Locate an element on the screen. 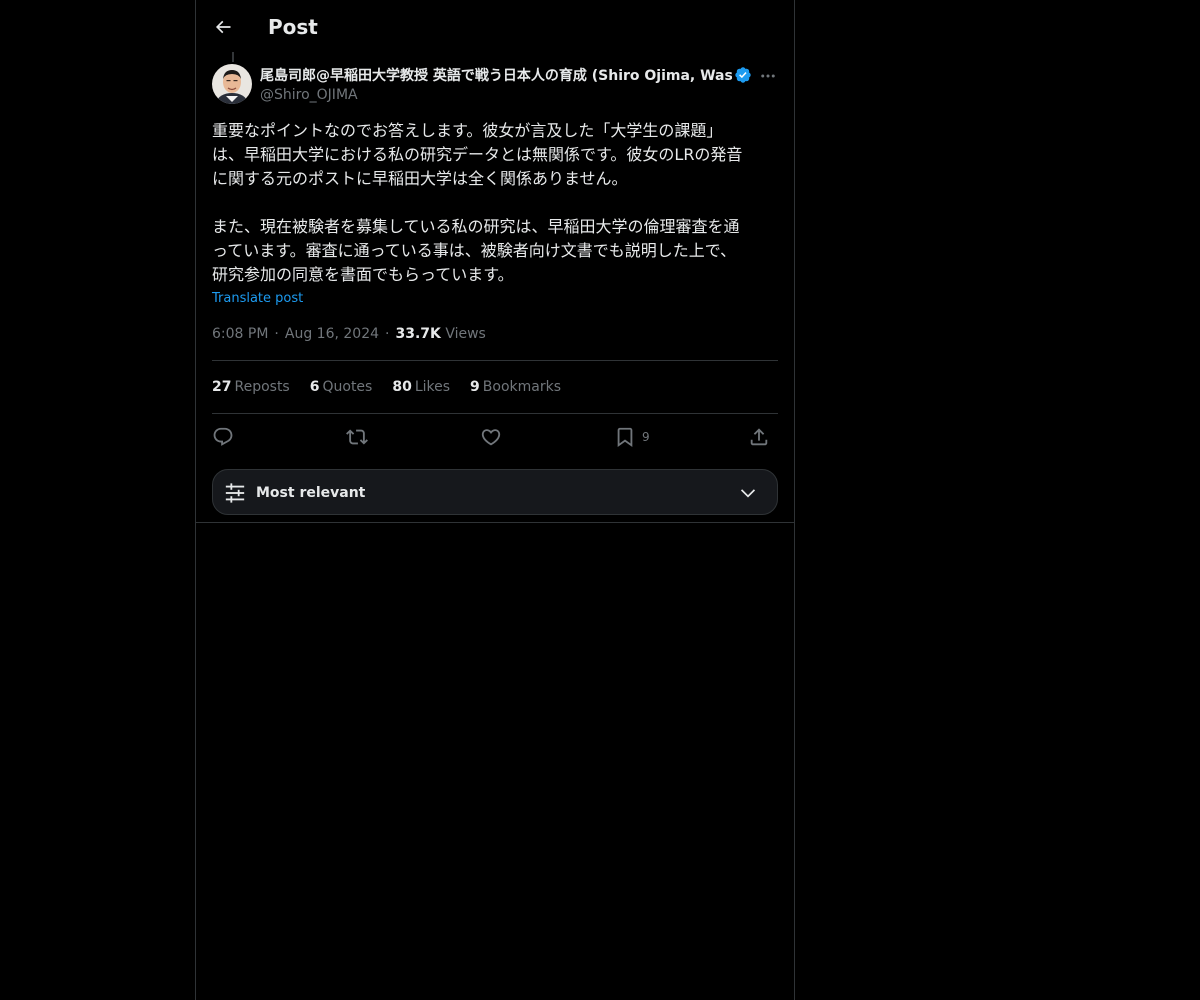 The width and height of the screenshot is (1200, 1000). repost-icon is located at coordinates (357, 437).